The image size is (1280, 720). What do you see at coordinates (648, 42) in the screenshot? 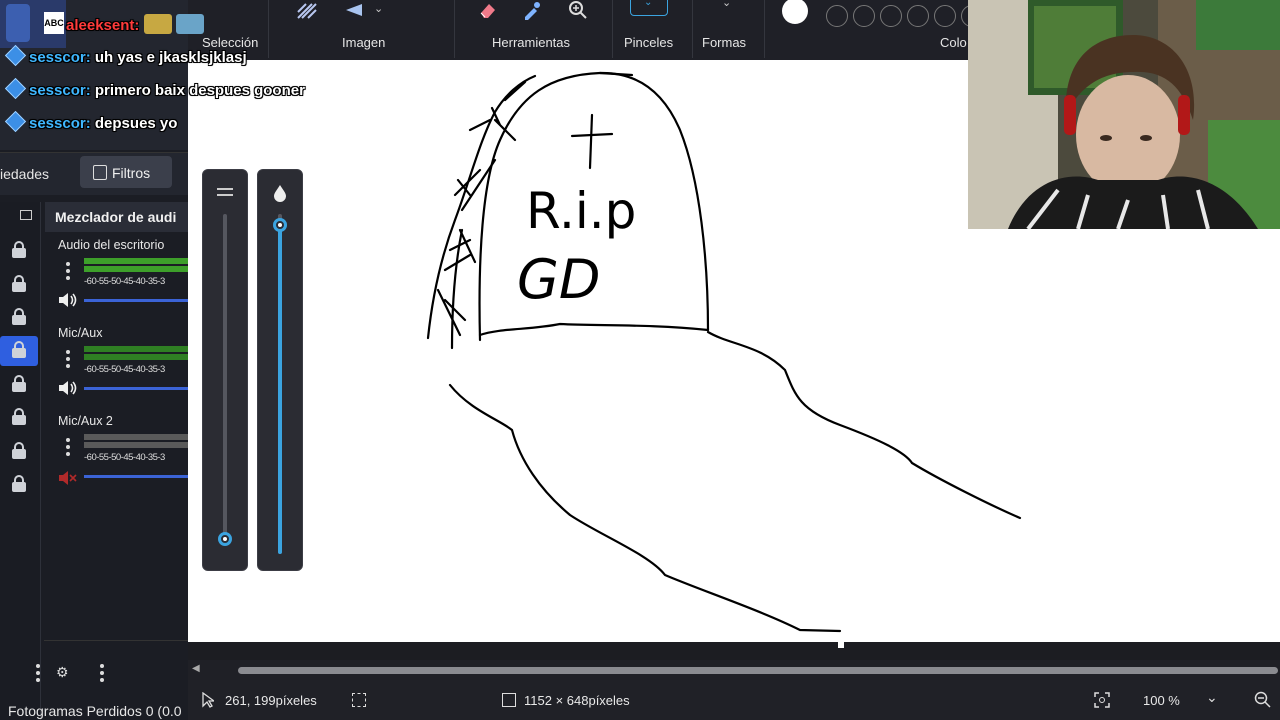
I see `group-brushes: Pinceles` at bounding box center [648, 42].